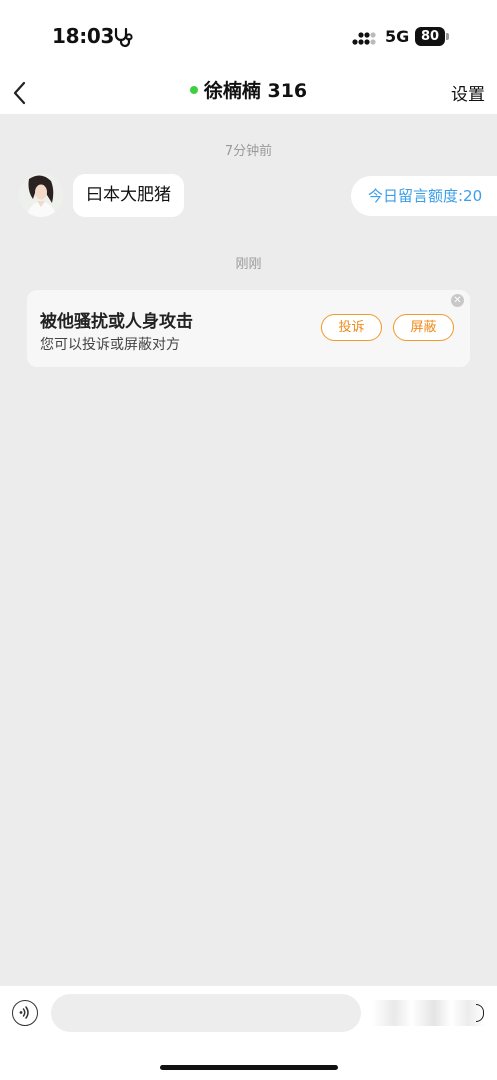  What do you see at coordinates (457, 300) in the screenshot?
I see `close-icon: ✕` at bounding box center [457, 300].